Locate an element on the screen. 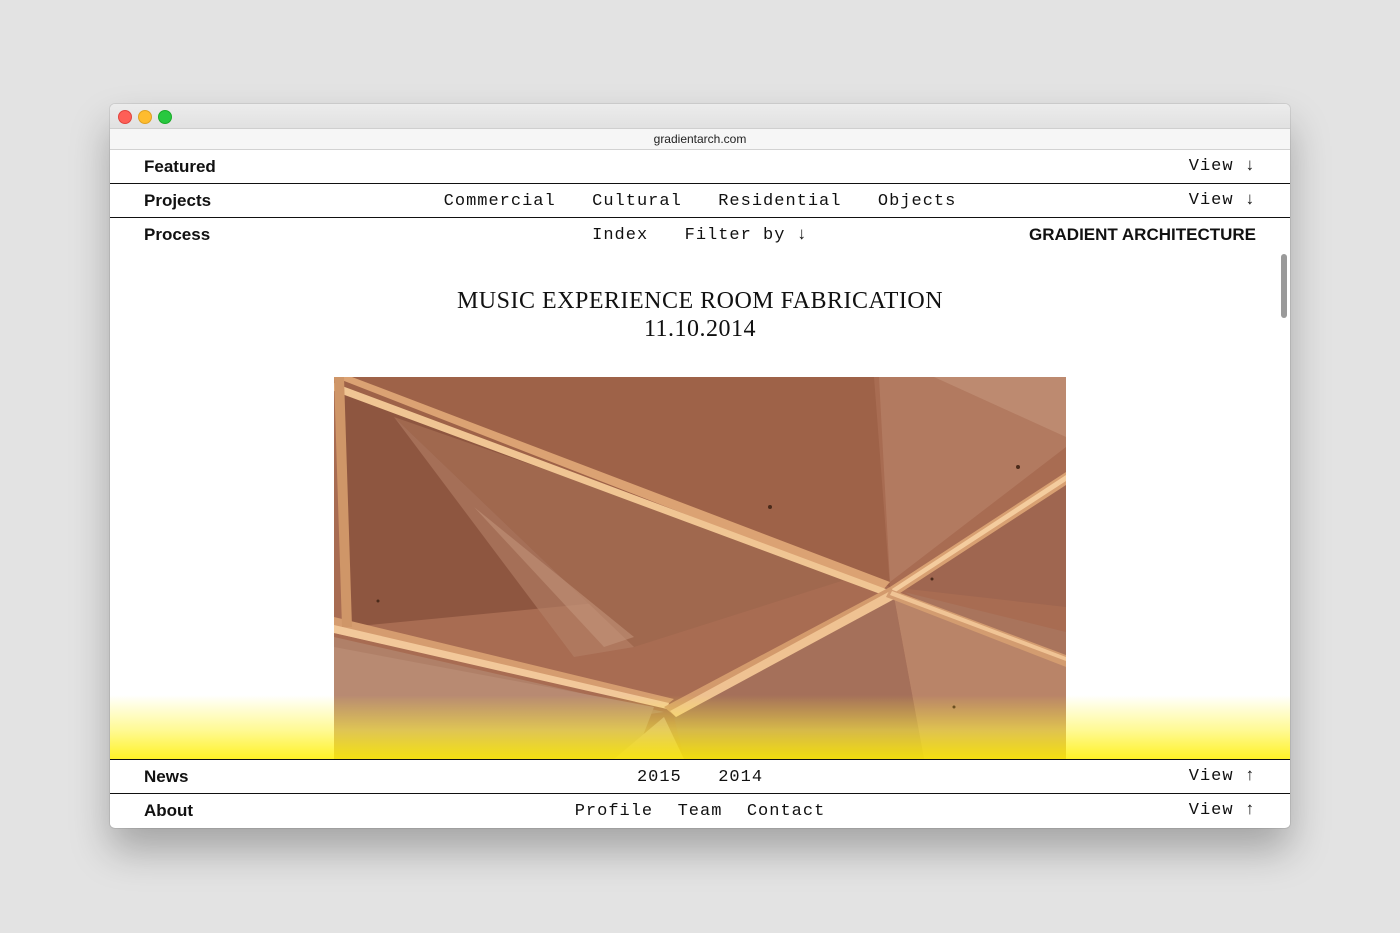  filter-by-dropdown: Filter by ↓ is located at coordinates (746, 235).